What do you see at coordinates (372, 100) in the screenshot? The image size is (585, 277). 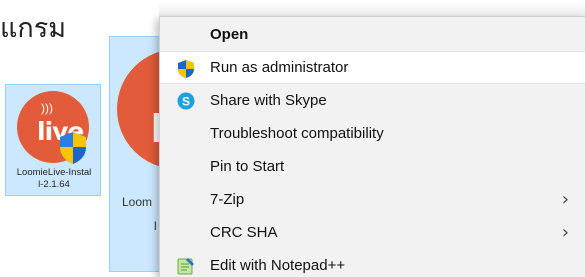 I see `menu-item-share-with-skype: S Share with Skype` at bounding box center [372, 100].